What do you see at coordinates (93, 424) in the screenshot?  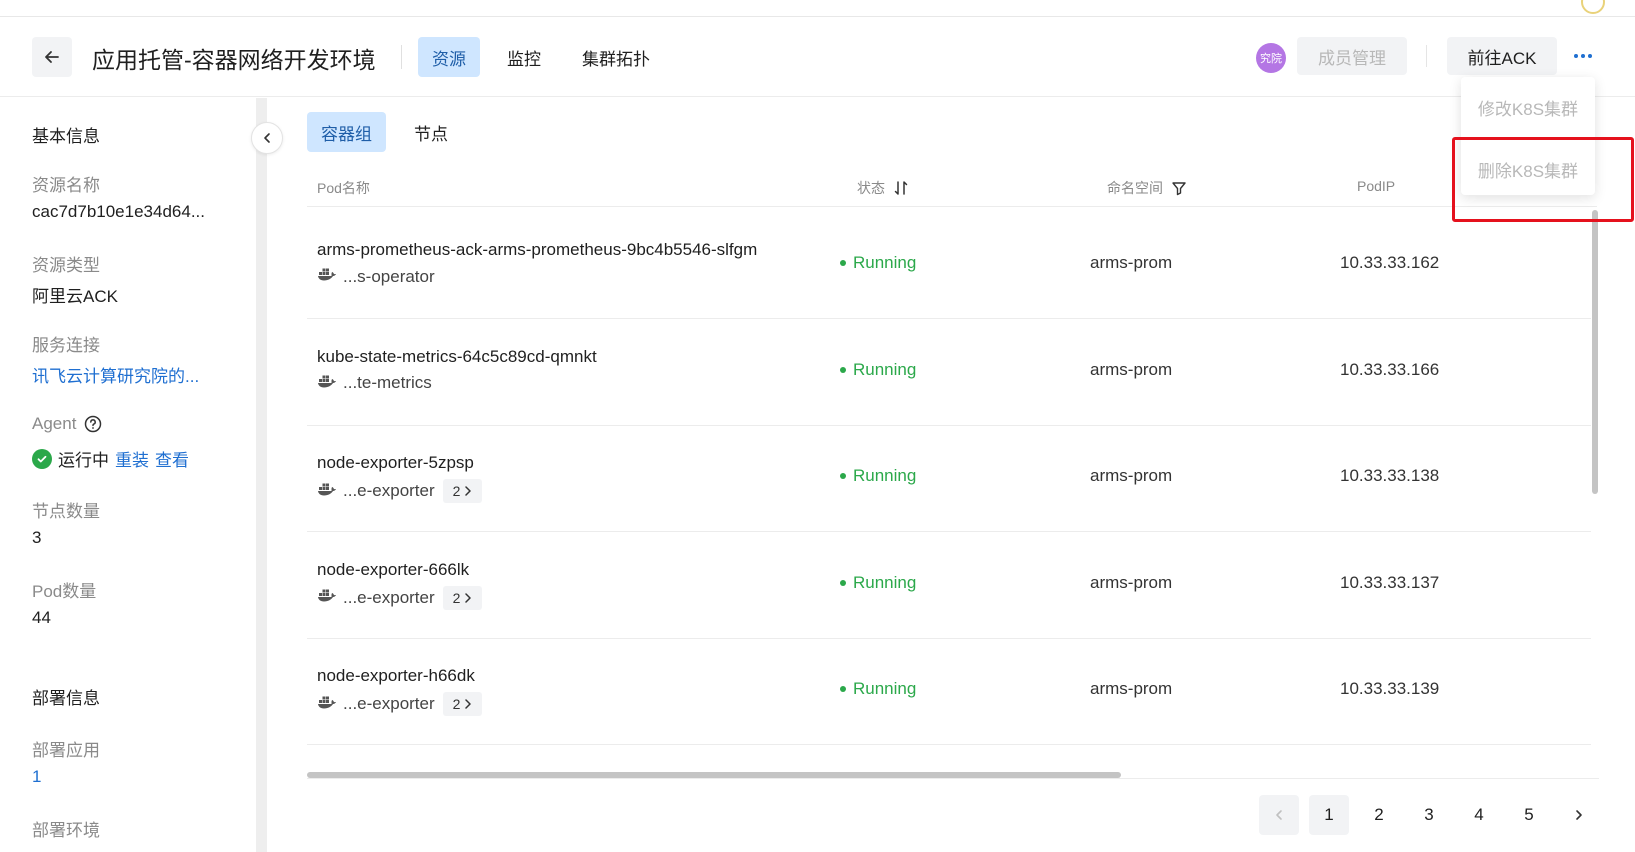 I see `help-icon` at bounding box center [93, 424].